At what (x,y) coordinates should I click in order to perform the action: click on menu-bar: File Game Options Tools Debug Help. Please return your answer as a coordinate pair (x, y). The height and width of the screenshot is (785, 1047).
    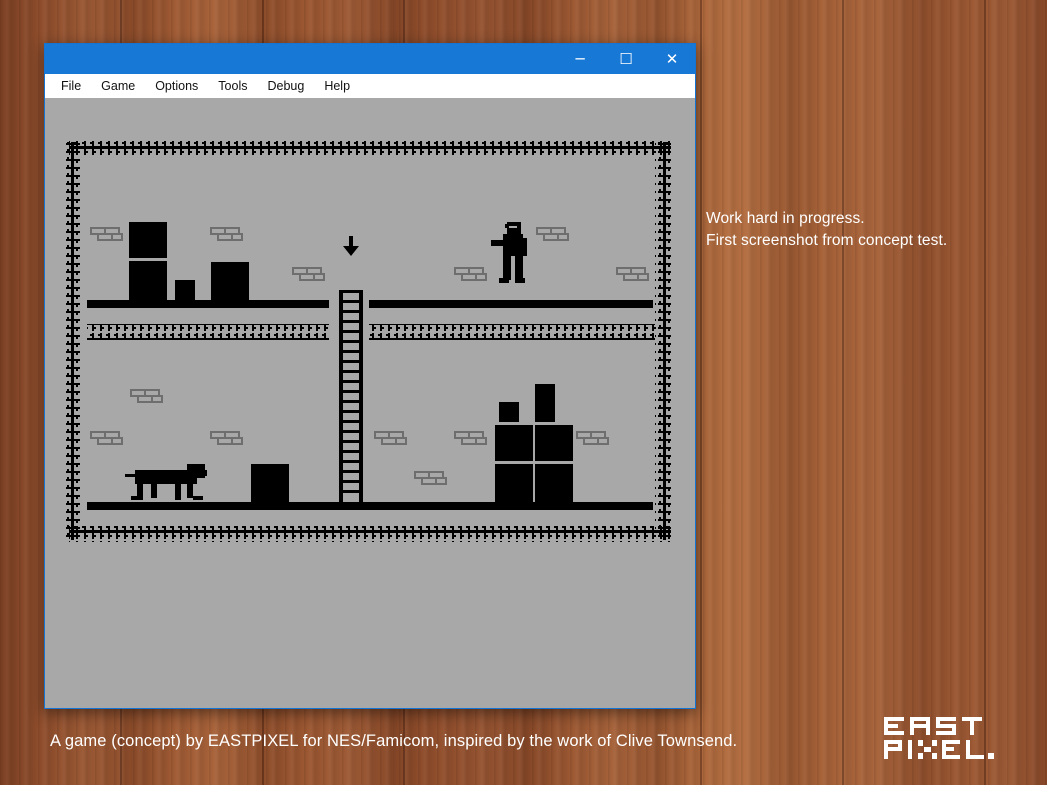
    Looking at the image, I should click on (370, 86).